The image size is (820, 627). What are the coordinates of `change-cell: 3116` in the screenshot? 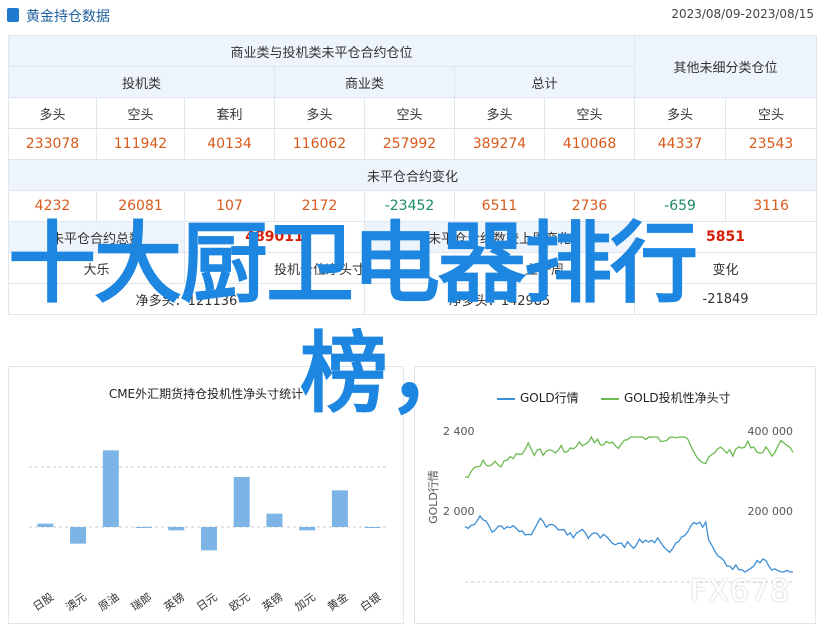 It's located at (771, 206).